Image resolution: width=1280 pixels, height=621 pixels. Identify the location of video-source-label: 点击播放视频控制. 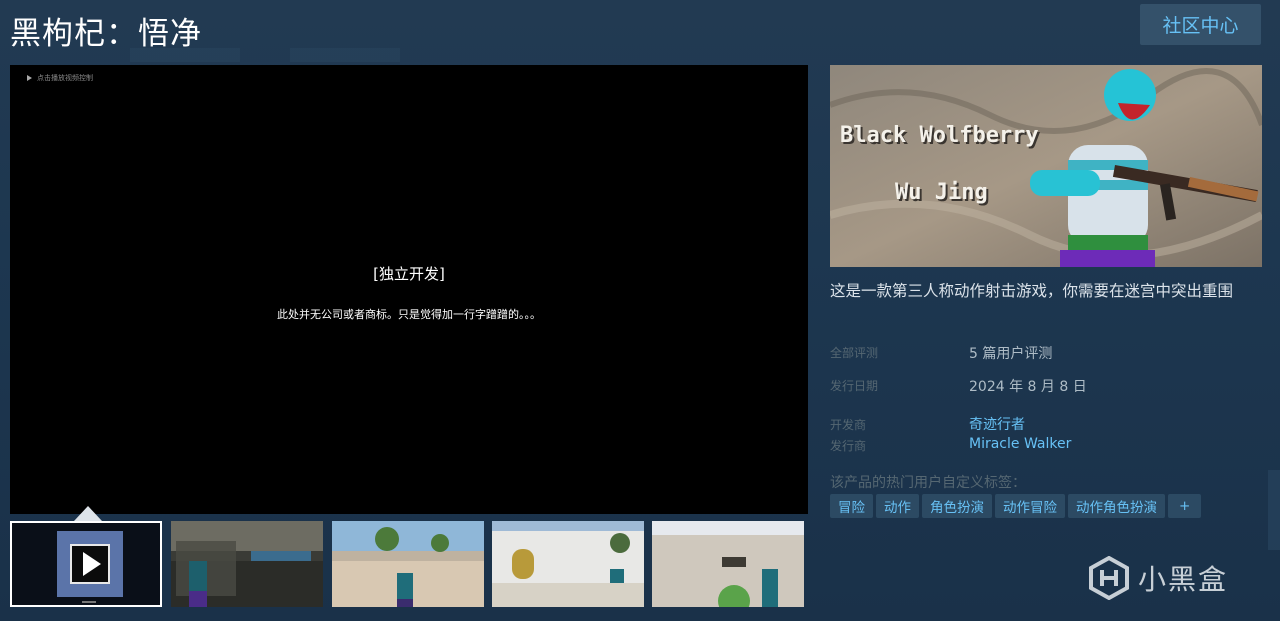
(60, 78).